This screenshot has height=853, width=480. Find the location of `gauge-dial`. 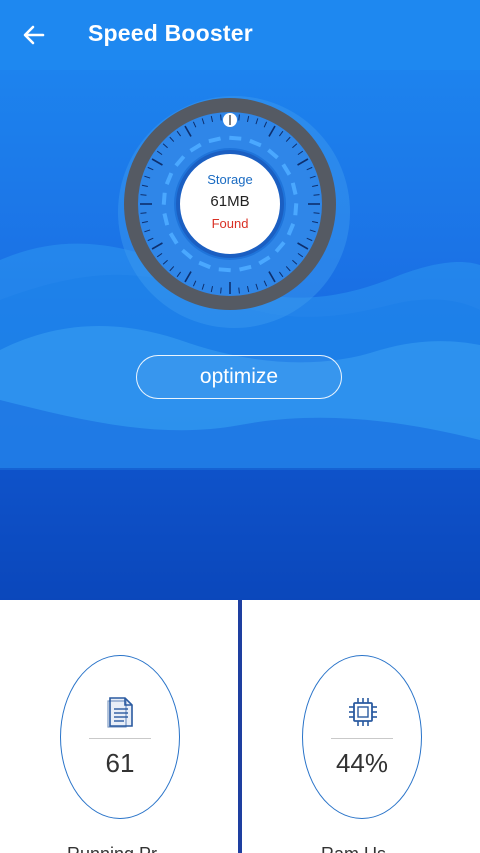

gauge-dial is located at coordinates (234, 212).